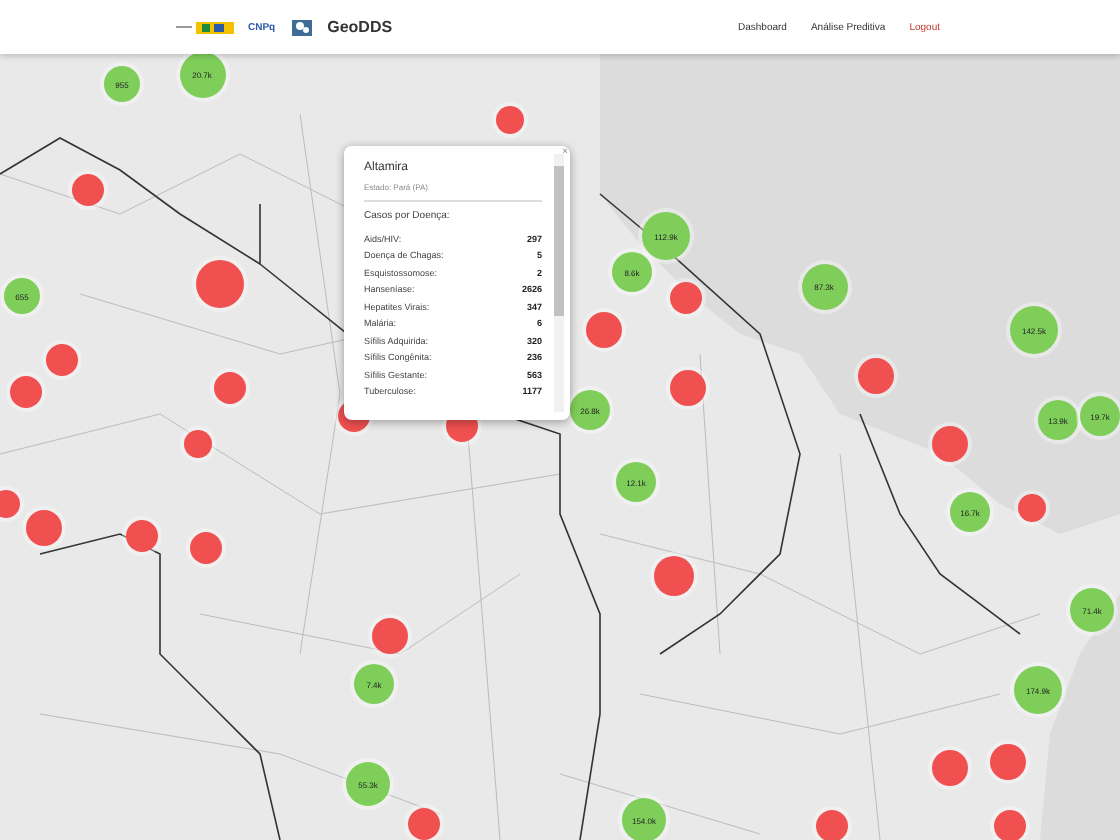  I want to click on government-logo-icon, so click(206, 27).